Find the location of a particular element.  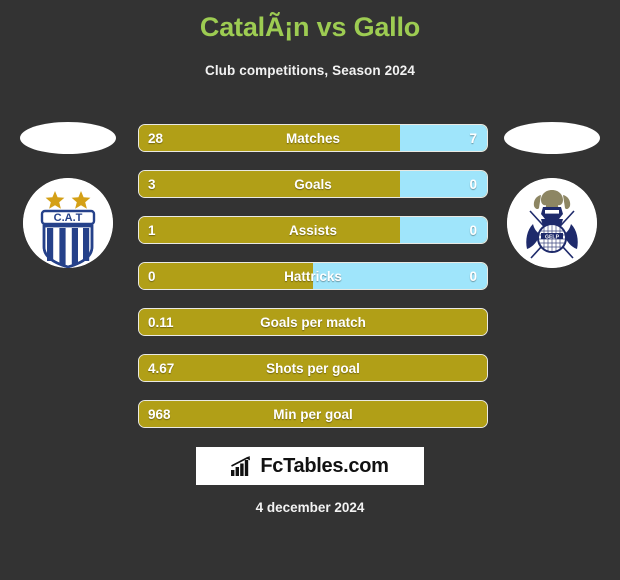

stat-row-goals: 3 Goals 0 is located at coordinates (313, 184).